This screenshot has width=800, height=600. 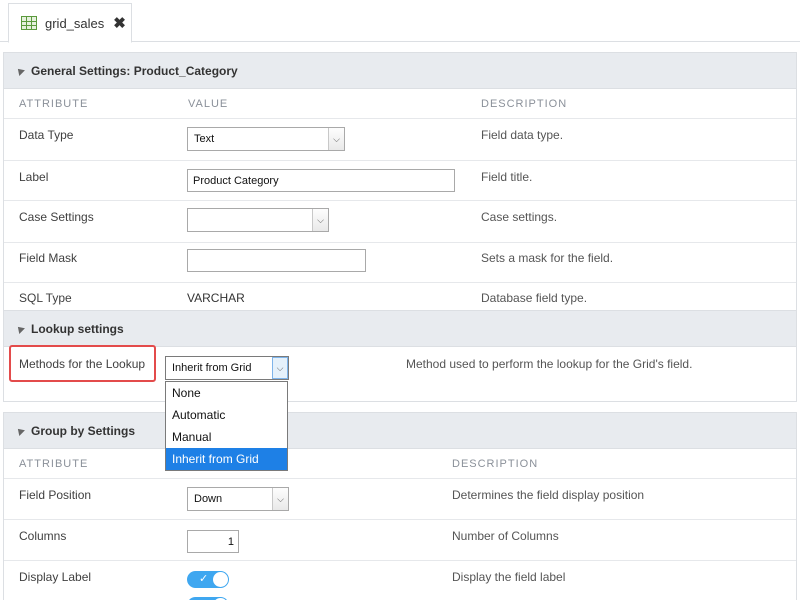 I want to click on lookup-method-select: Inherit from Grid ⌵, so click(x=227, y=368).